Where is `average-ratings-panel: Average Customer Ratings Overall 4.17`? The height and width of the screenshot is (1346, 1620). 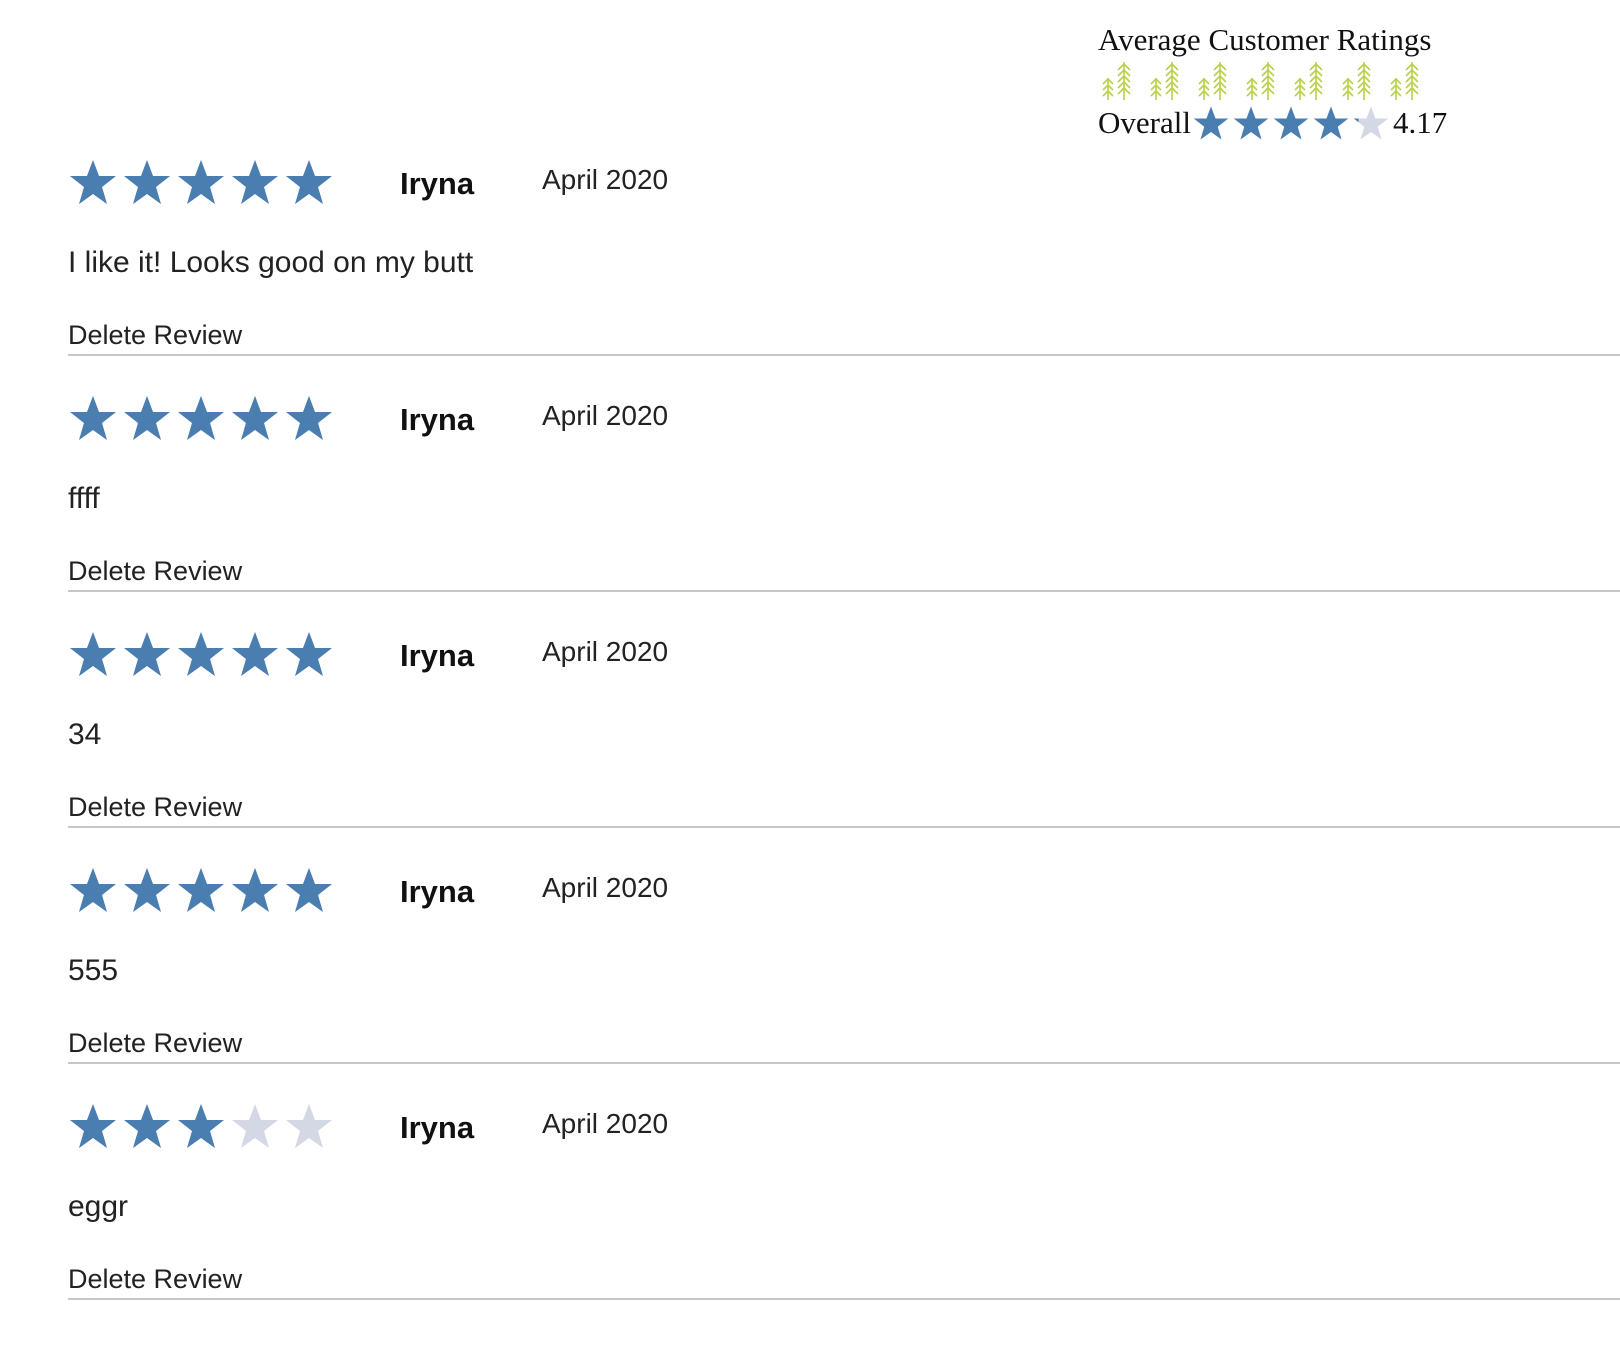 average-ratings-panel: Average Customer Ratings Overall 4.17 is located at coordinates (1274, 81).